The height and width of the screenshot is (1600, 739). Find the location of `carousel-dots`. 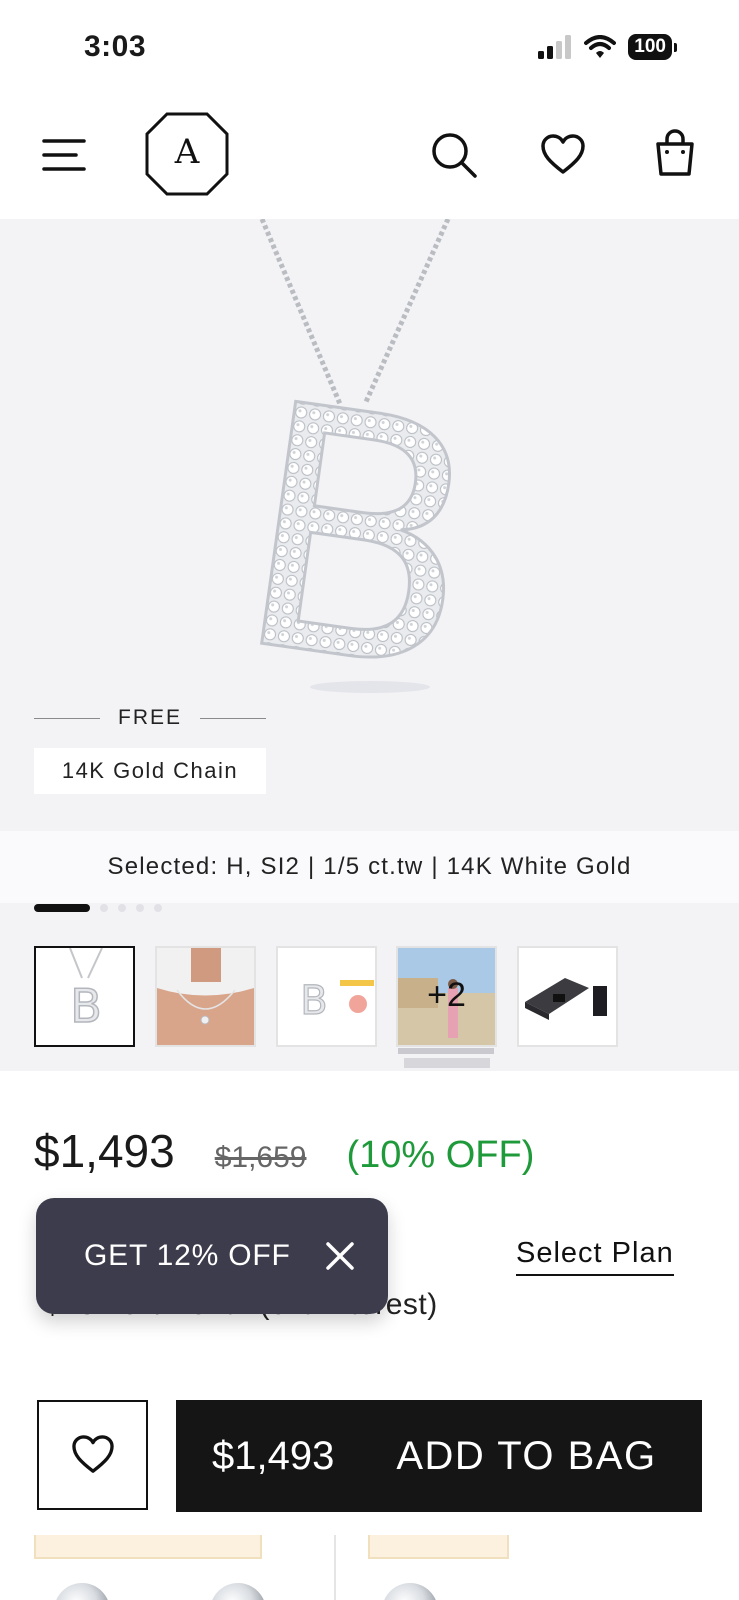

carousel-dots is located at coordinates (98, 908).